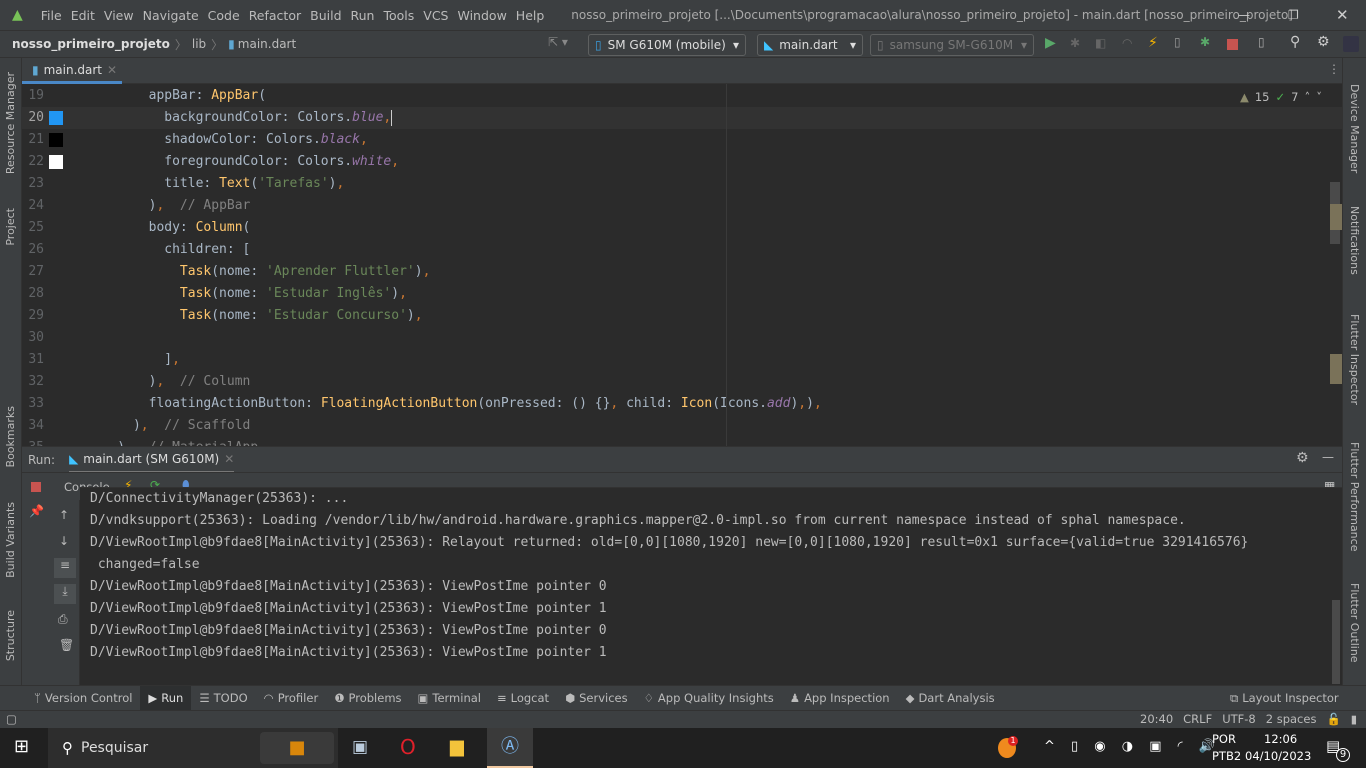 The image size is (1366, 768). I want to click on lock-icon: 🔓, so click(1333, 719).